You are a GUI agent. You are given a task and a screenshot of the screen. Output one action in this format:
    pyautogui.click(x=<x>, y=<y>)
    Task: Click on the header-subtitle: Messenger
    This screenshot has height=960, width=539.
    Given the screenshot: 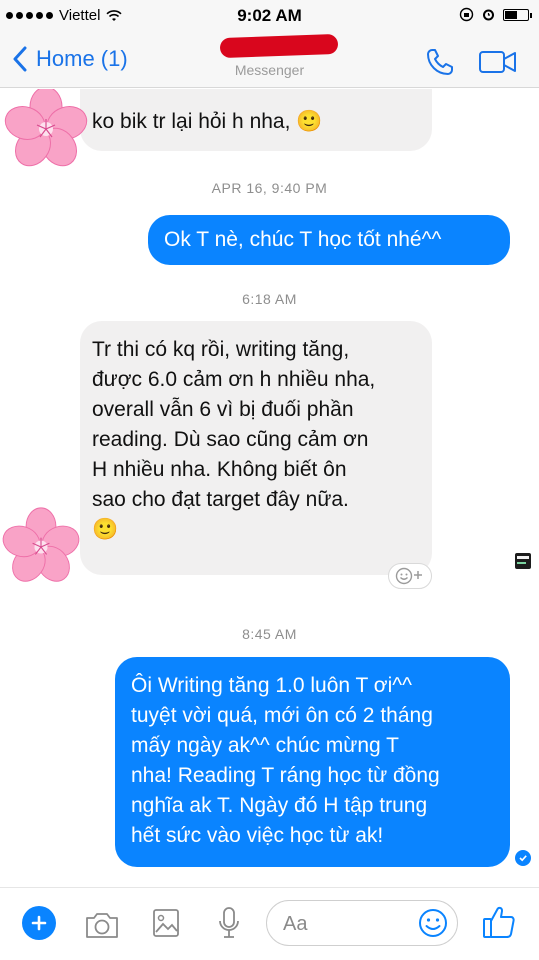 What is the action you would take?
    pyautogui.click(x=269, y=70)
    